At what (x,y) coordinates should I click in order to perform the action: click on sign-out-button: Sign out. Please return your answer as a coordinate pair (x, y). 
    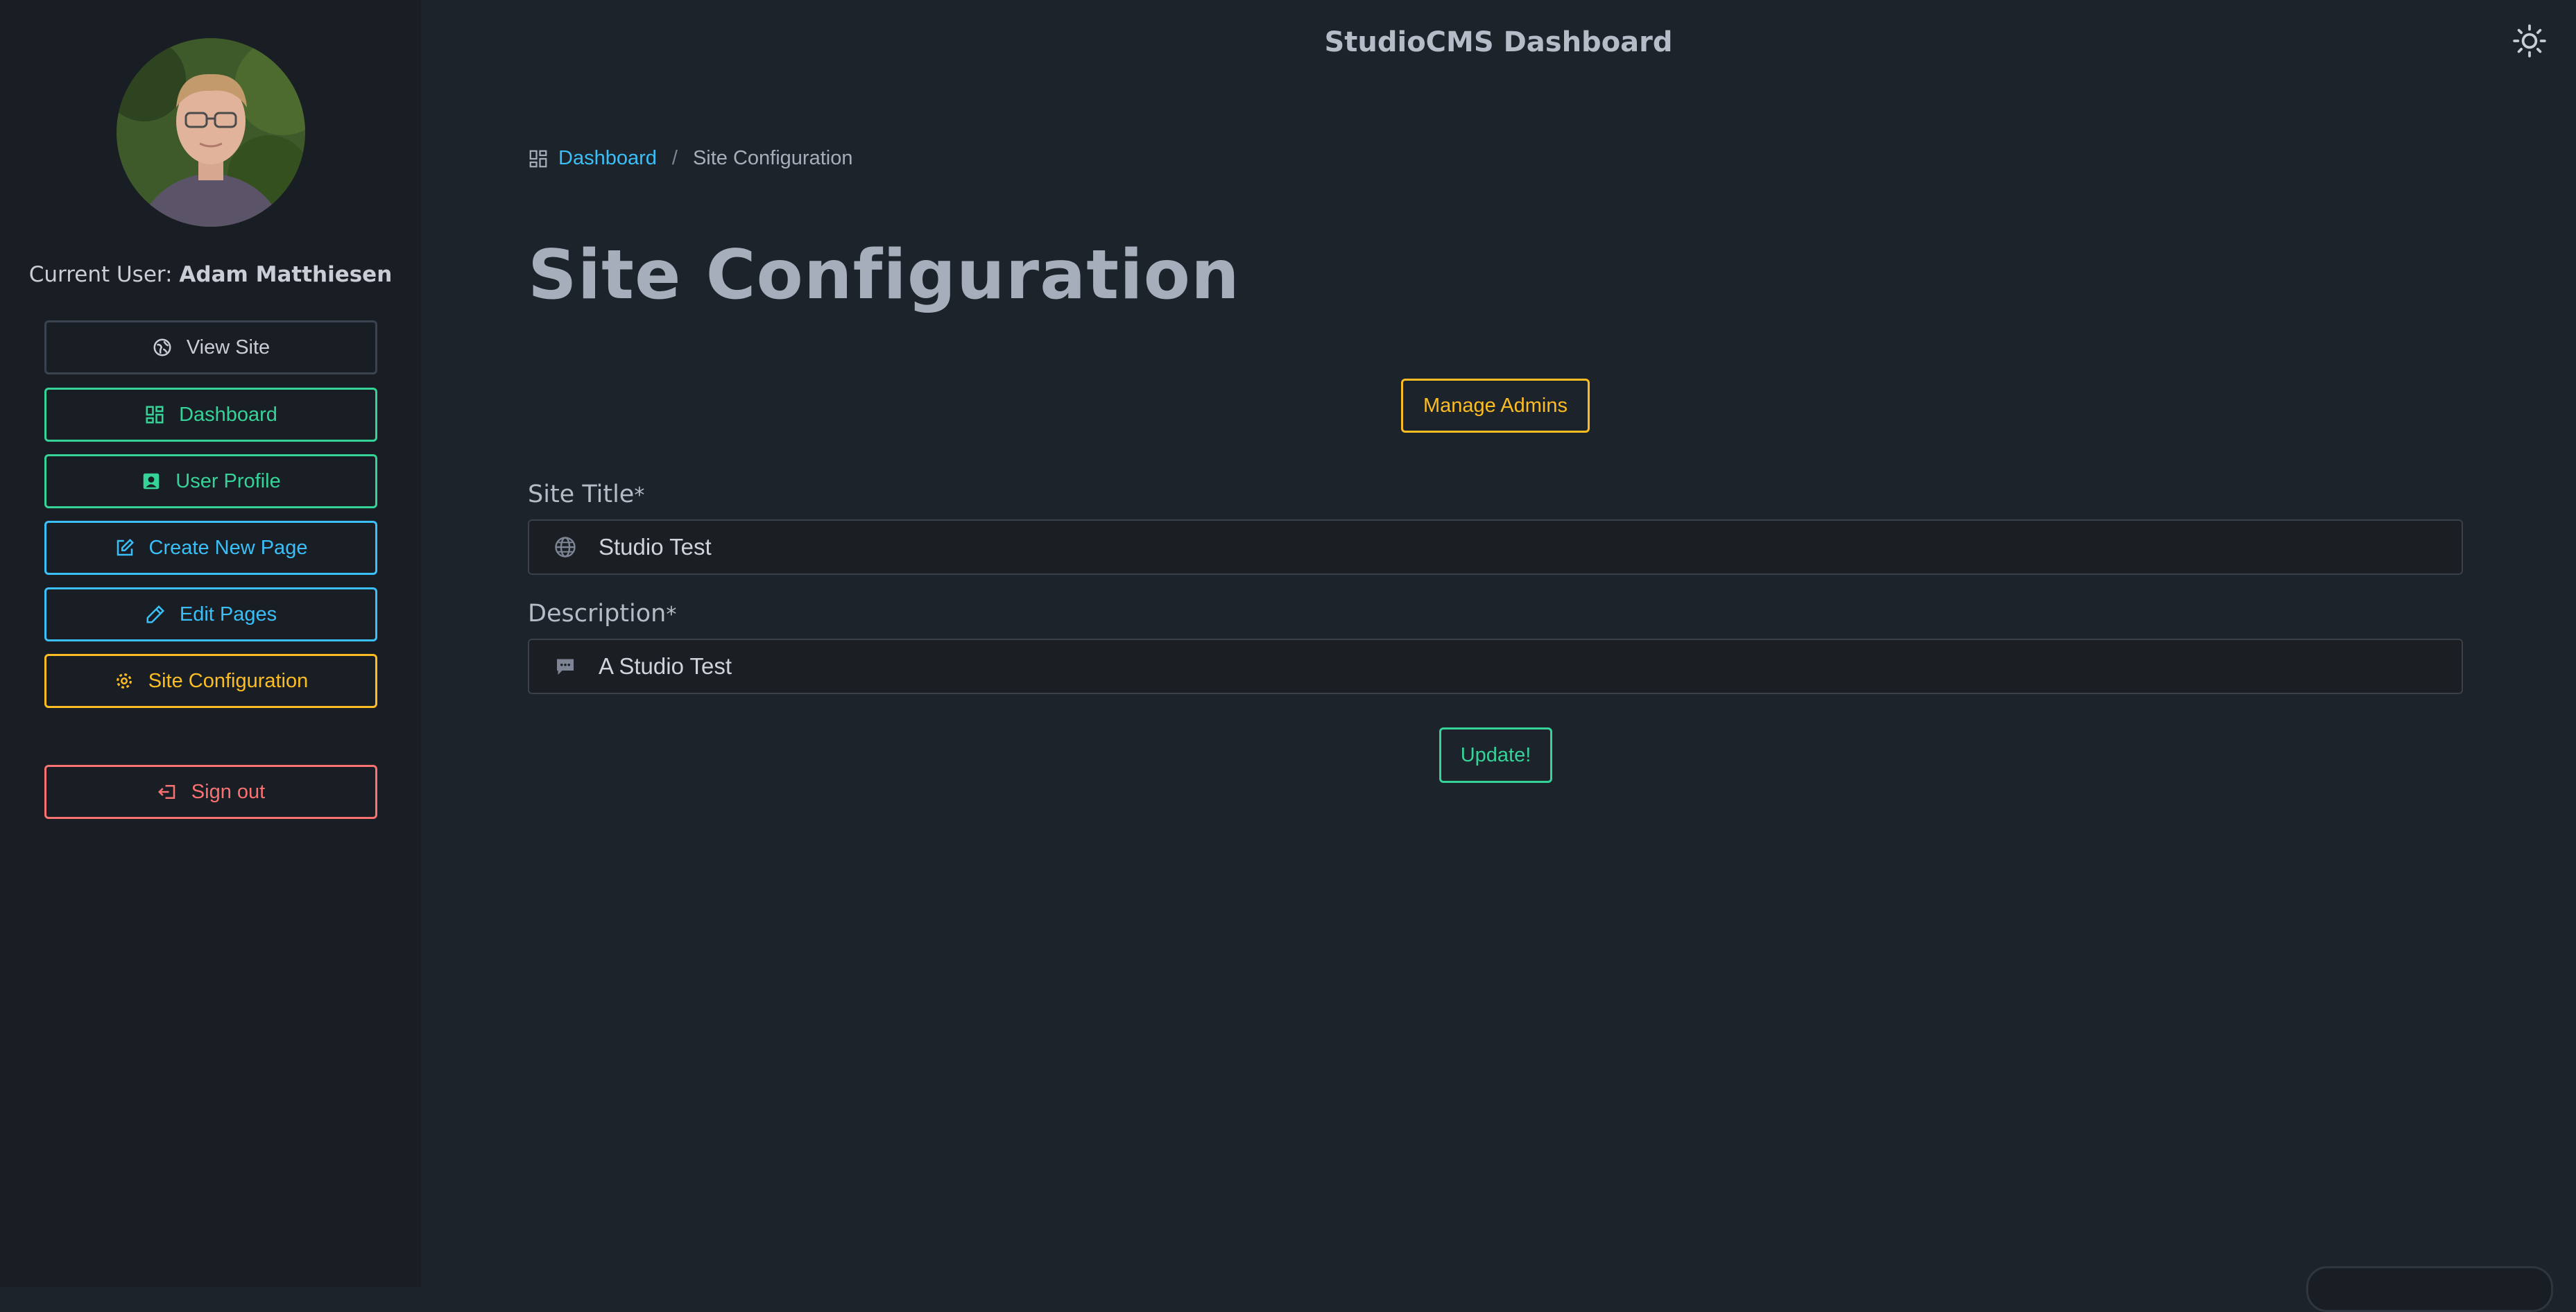
    Looking at the image, I should click on (210, 792).